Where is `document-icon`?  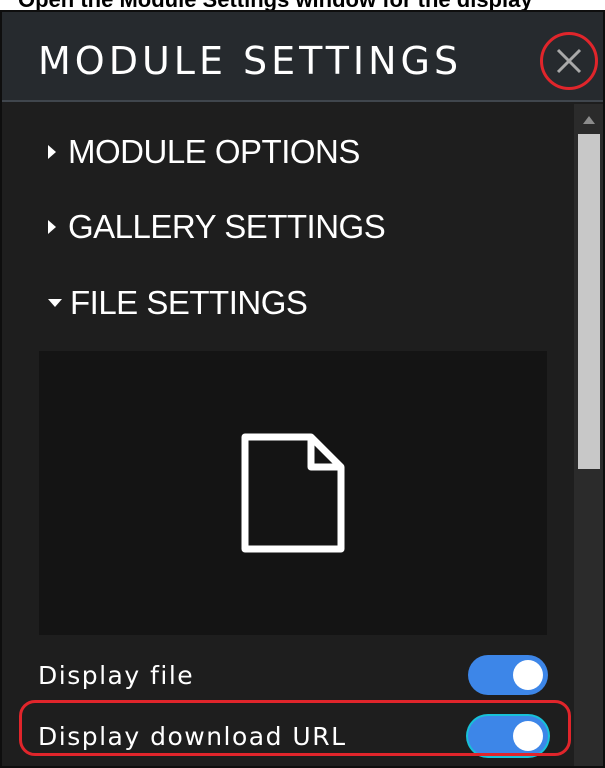
document-icon is located at coordinates (293, 493).